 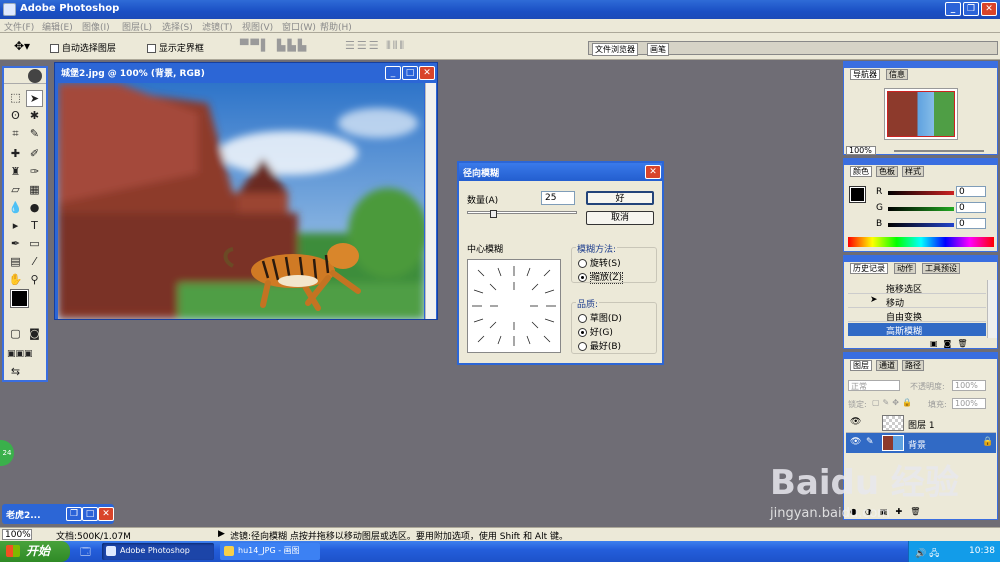 I want to click on doc-close-icon: ✕, so click(x=427, y=73).